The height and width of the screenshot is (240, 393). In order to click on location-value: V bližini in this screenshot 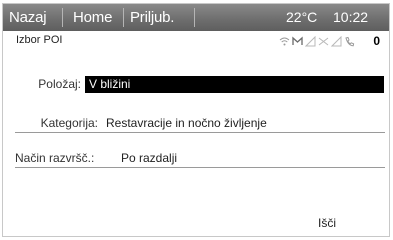, I will do `click(110, 84)`.